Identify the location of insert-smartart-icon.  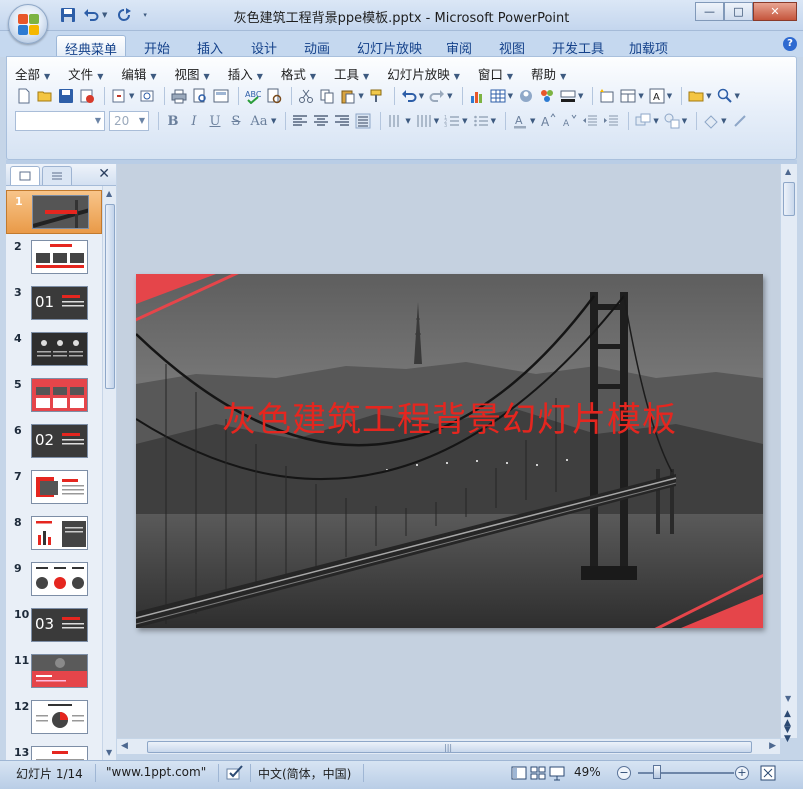
(547, 96).